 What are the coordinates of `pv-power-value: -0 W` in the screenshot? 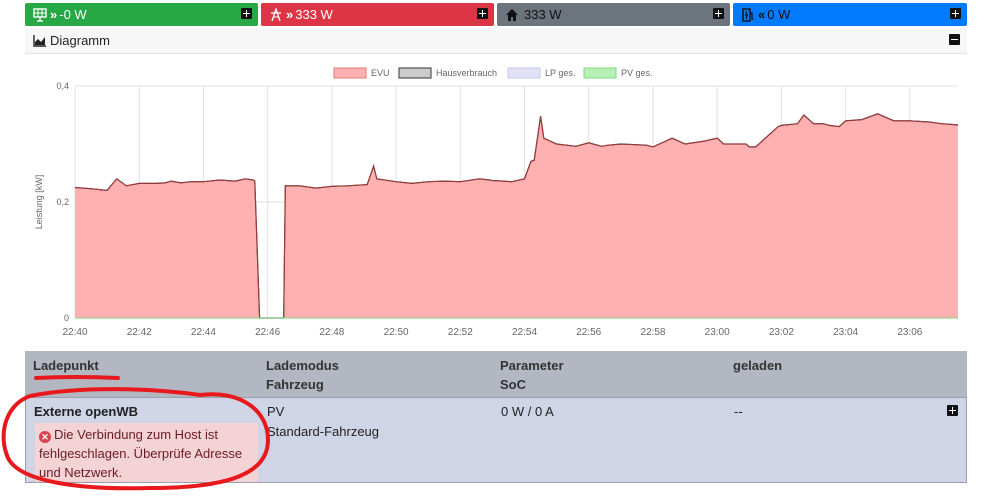 It's located at (73, 14).